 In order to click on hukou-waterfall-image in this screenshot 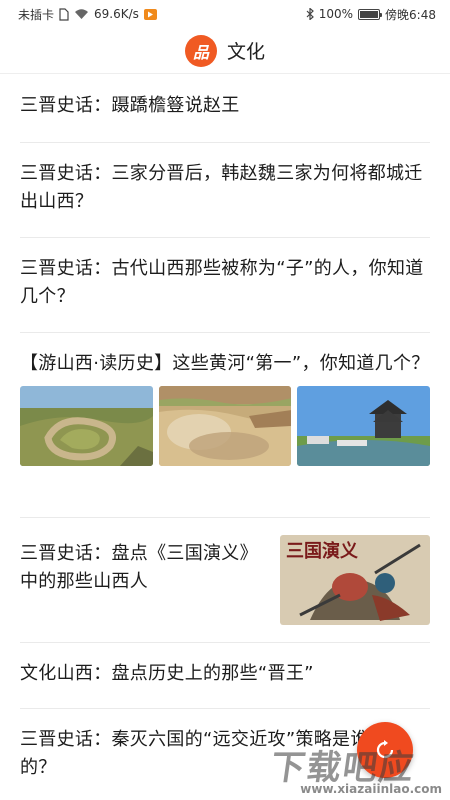, I will do `click(225, 426)`.